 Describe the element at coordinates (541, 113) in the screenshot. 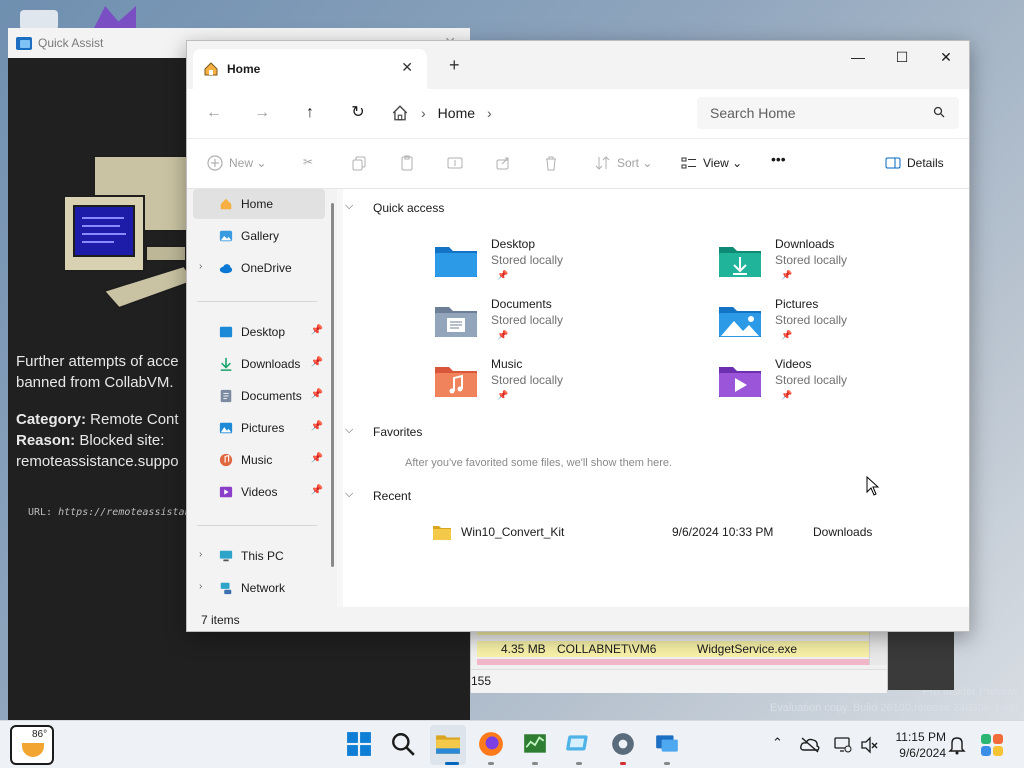

I see `breadcrumb: › Home ›` at that location.